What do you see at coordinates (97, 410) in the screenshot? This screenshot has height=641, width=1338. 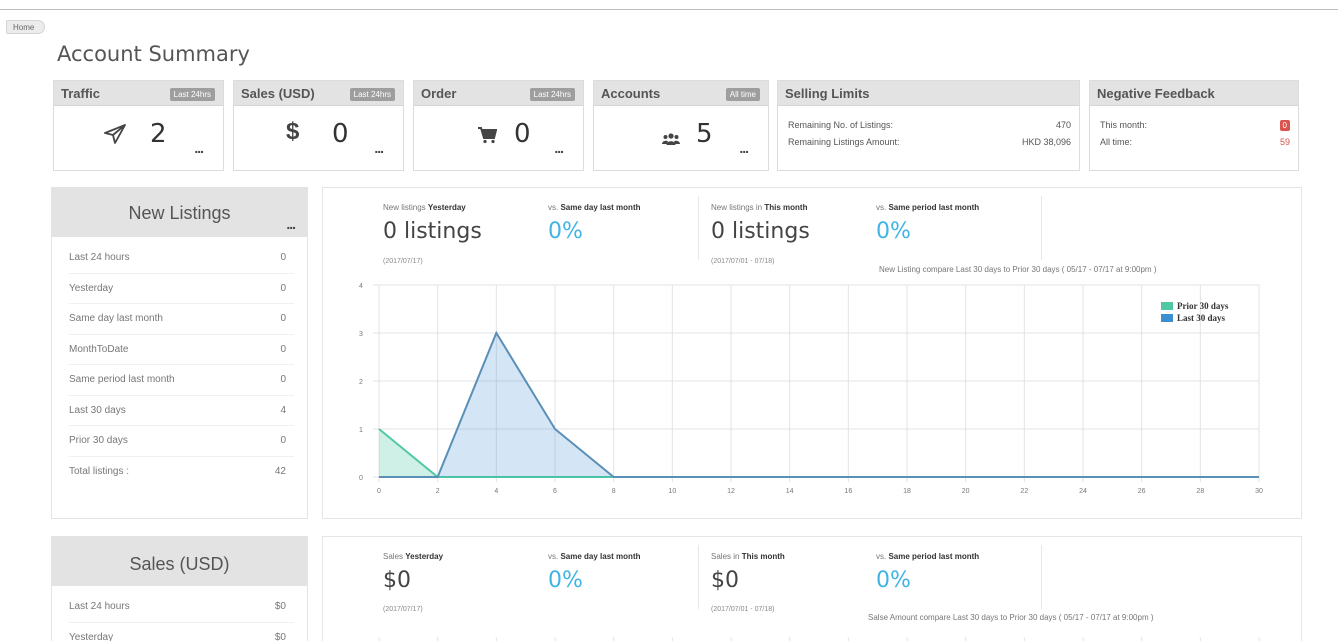 I see `row-label: Last 30 days` at bounding box center [97, 410].